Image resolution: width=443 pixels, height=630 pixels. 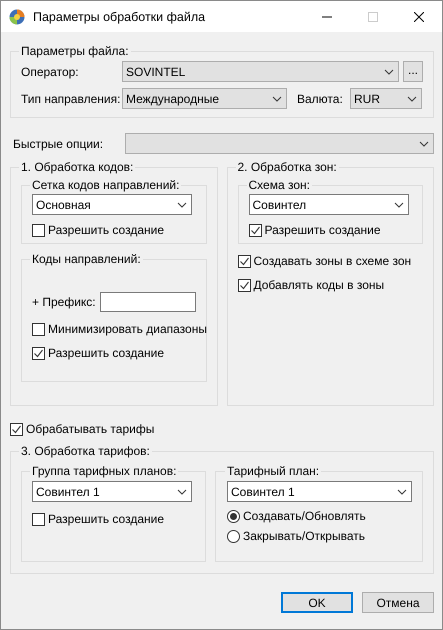 What do you see at coordinates (71, 99) in the screenshot?
I see `field-label: Тип направления:` at bounding box center [71, 99].